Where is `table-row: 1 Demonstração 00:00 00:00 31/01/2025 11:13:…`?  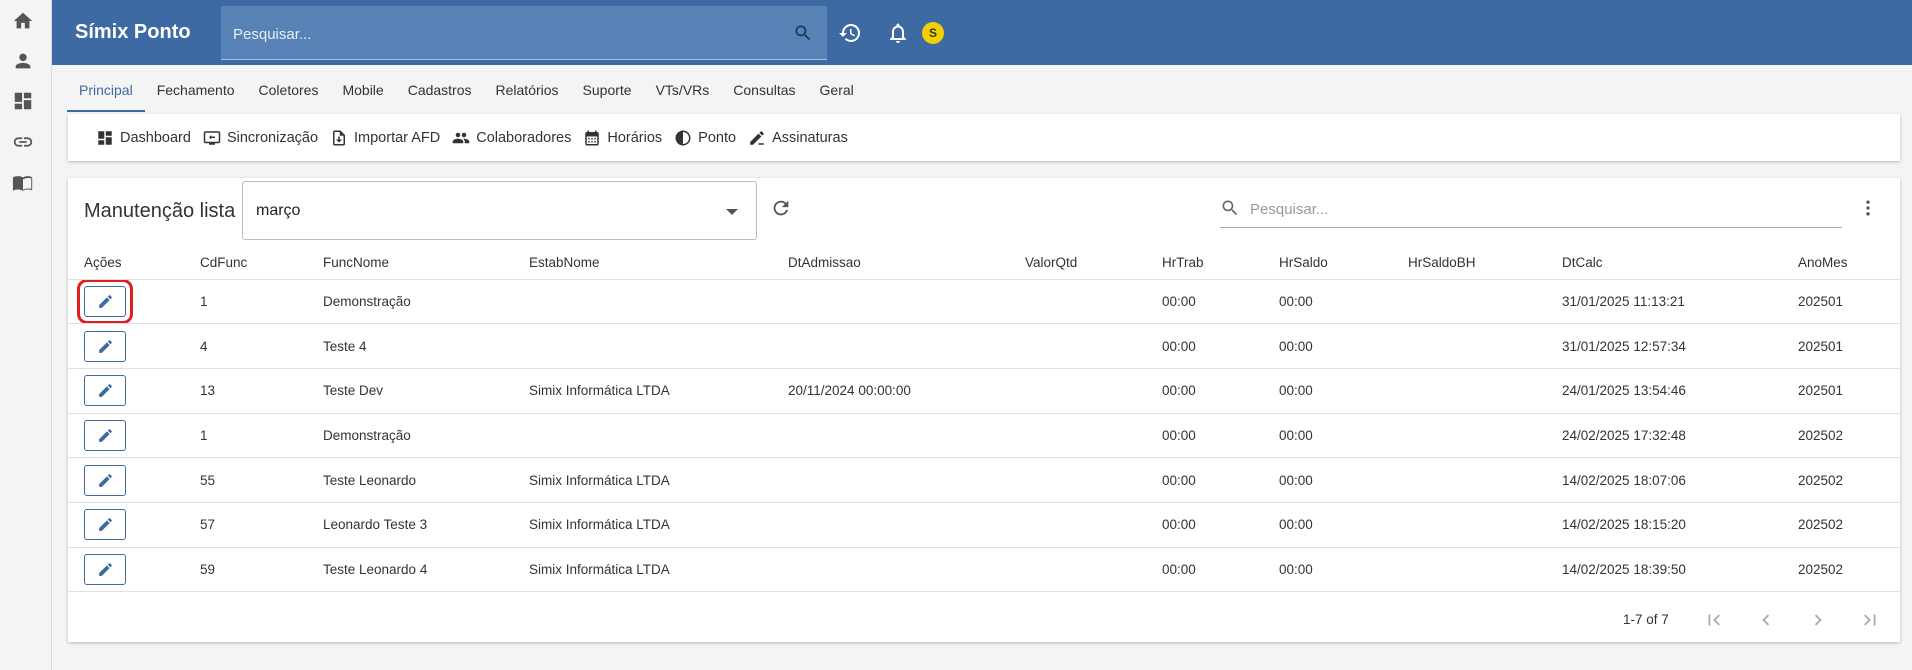 table-row: 1 Demonstração 00:00 00:00 31/01/2025 11:13:… is located at coordinates (984, 302).